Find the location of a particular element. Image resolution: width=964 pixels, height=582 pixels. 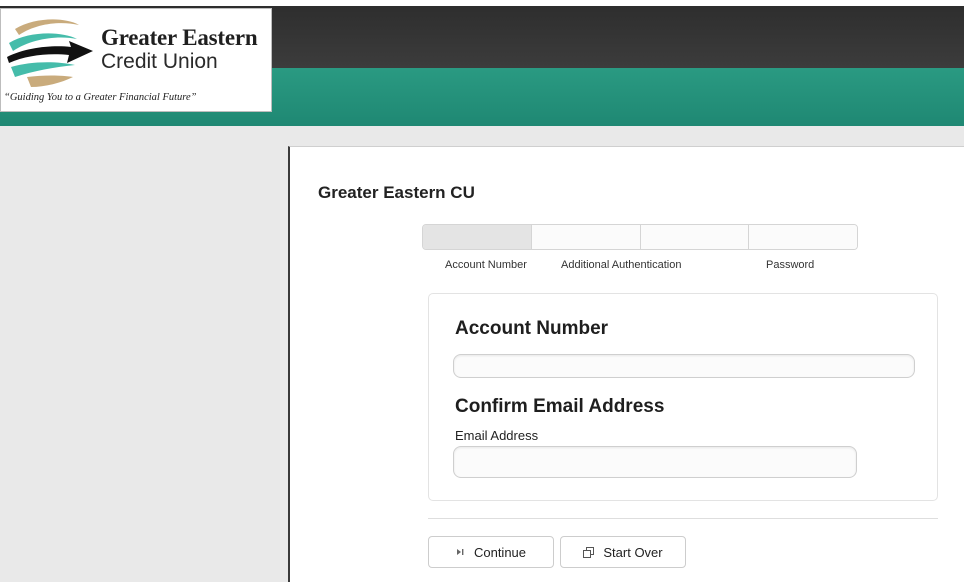

swoosh-arrow-logo-icon is located at coordinates (50, 53).